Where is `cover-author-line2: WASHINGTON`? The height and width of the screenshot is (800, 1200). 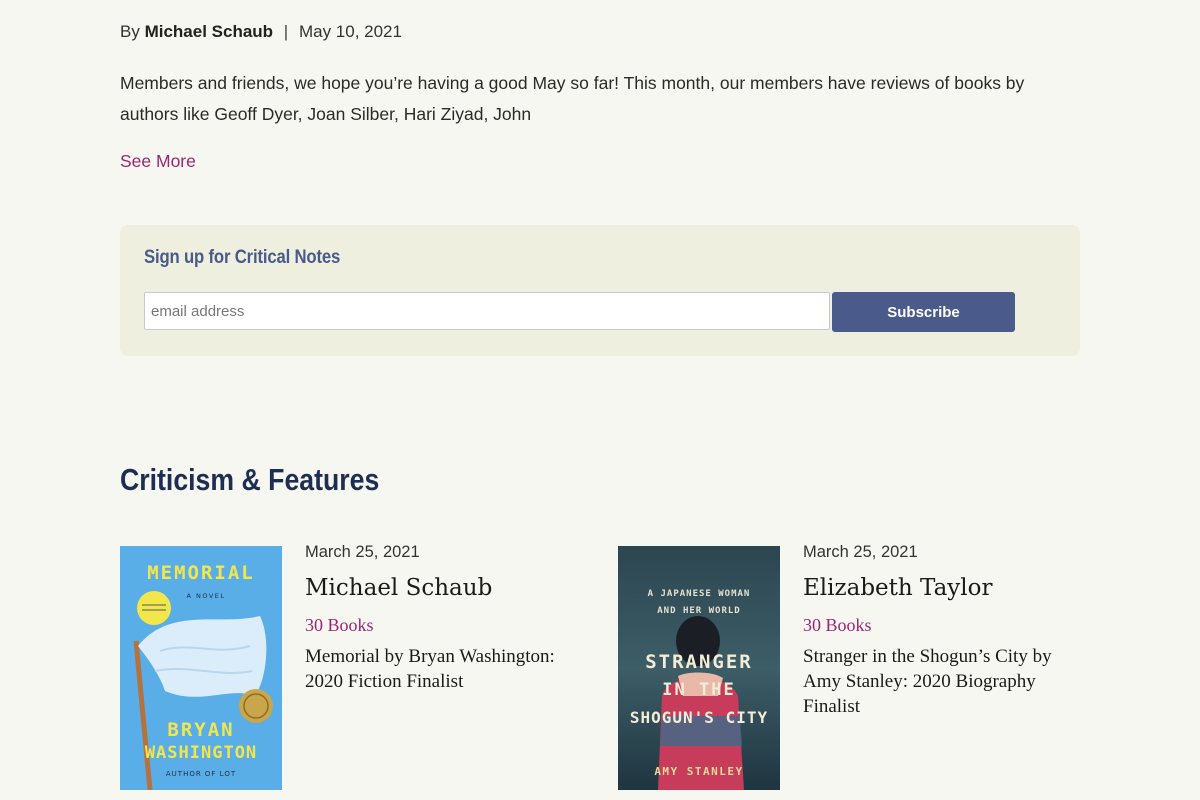
cover-author-line2: WASHINGTON is located at coordinates (201, 753).